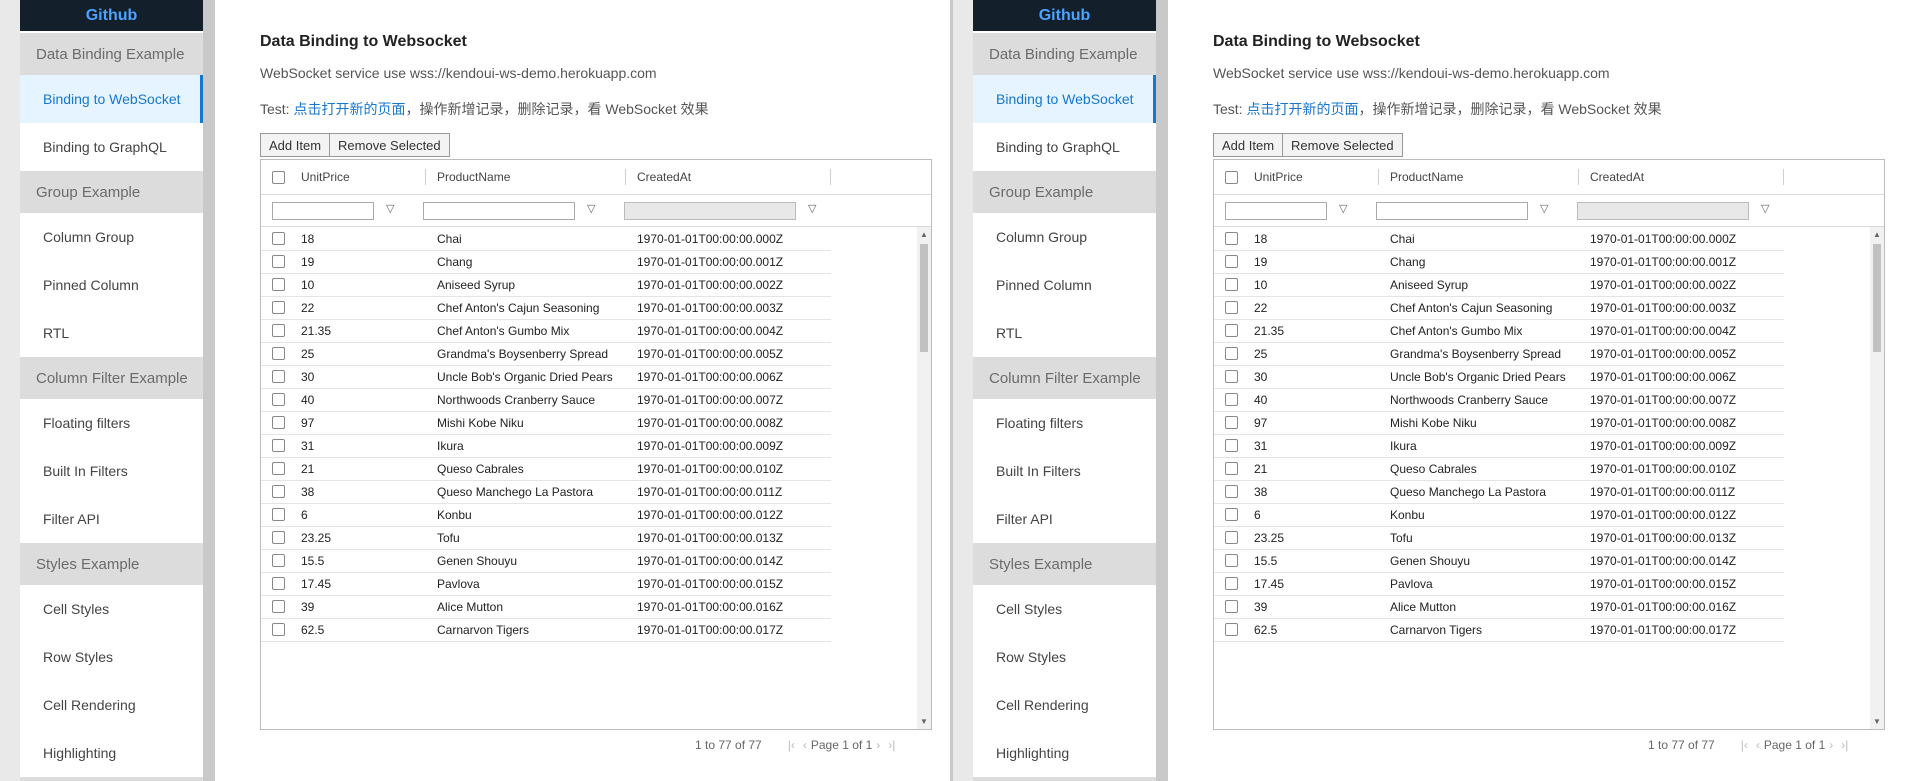 Image resolution: width=1910 pixels, height=781 pixels. Describe the element at coordinates (111, 471) in the screenshot. I see `sidebar-item: Built In Filters` at that location.